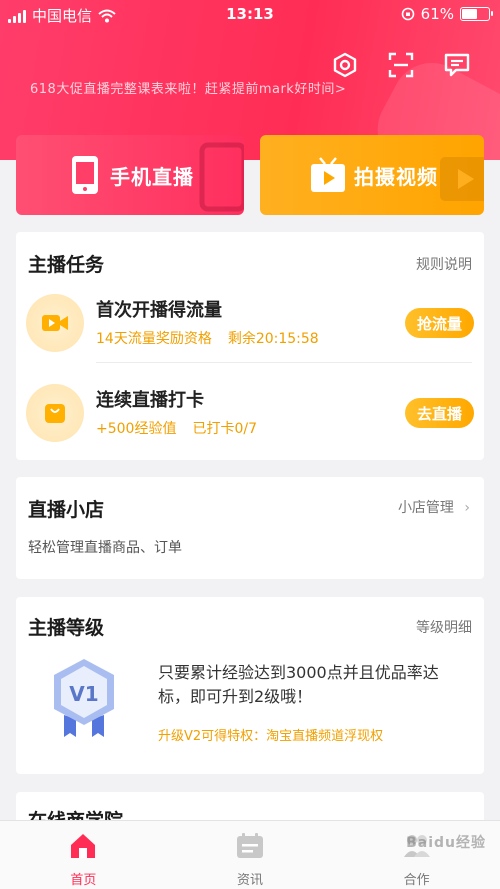 The width and height of the screenshot is (500, 889). What do you see at coordinates (476, 14) in the screenshot?
I see `battery-icon` at bounding box center [476, 14].